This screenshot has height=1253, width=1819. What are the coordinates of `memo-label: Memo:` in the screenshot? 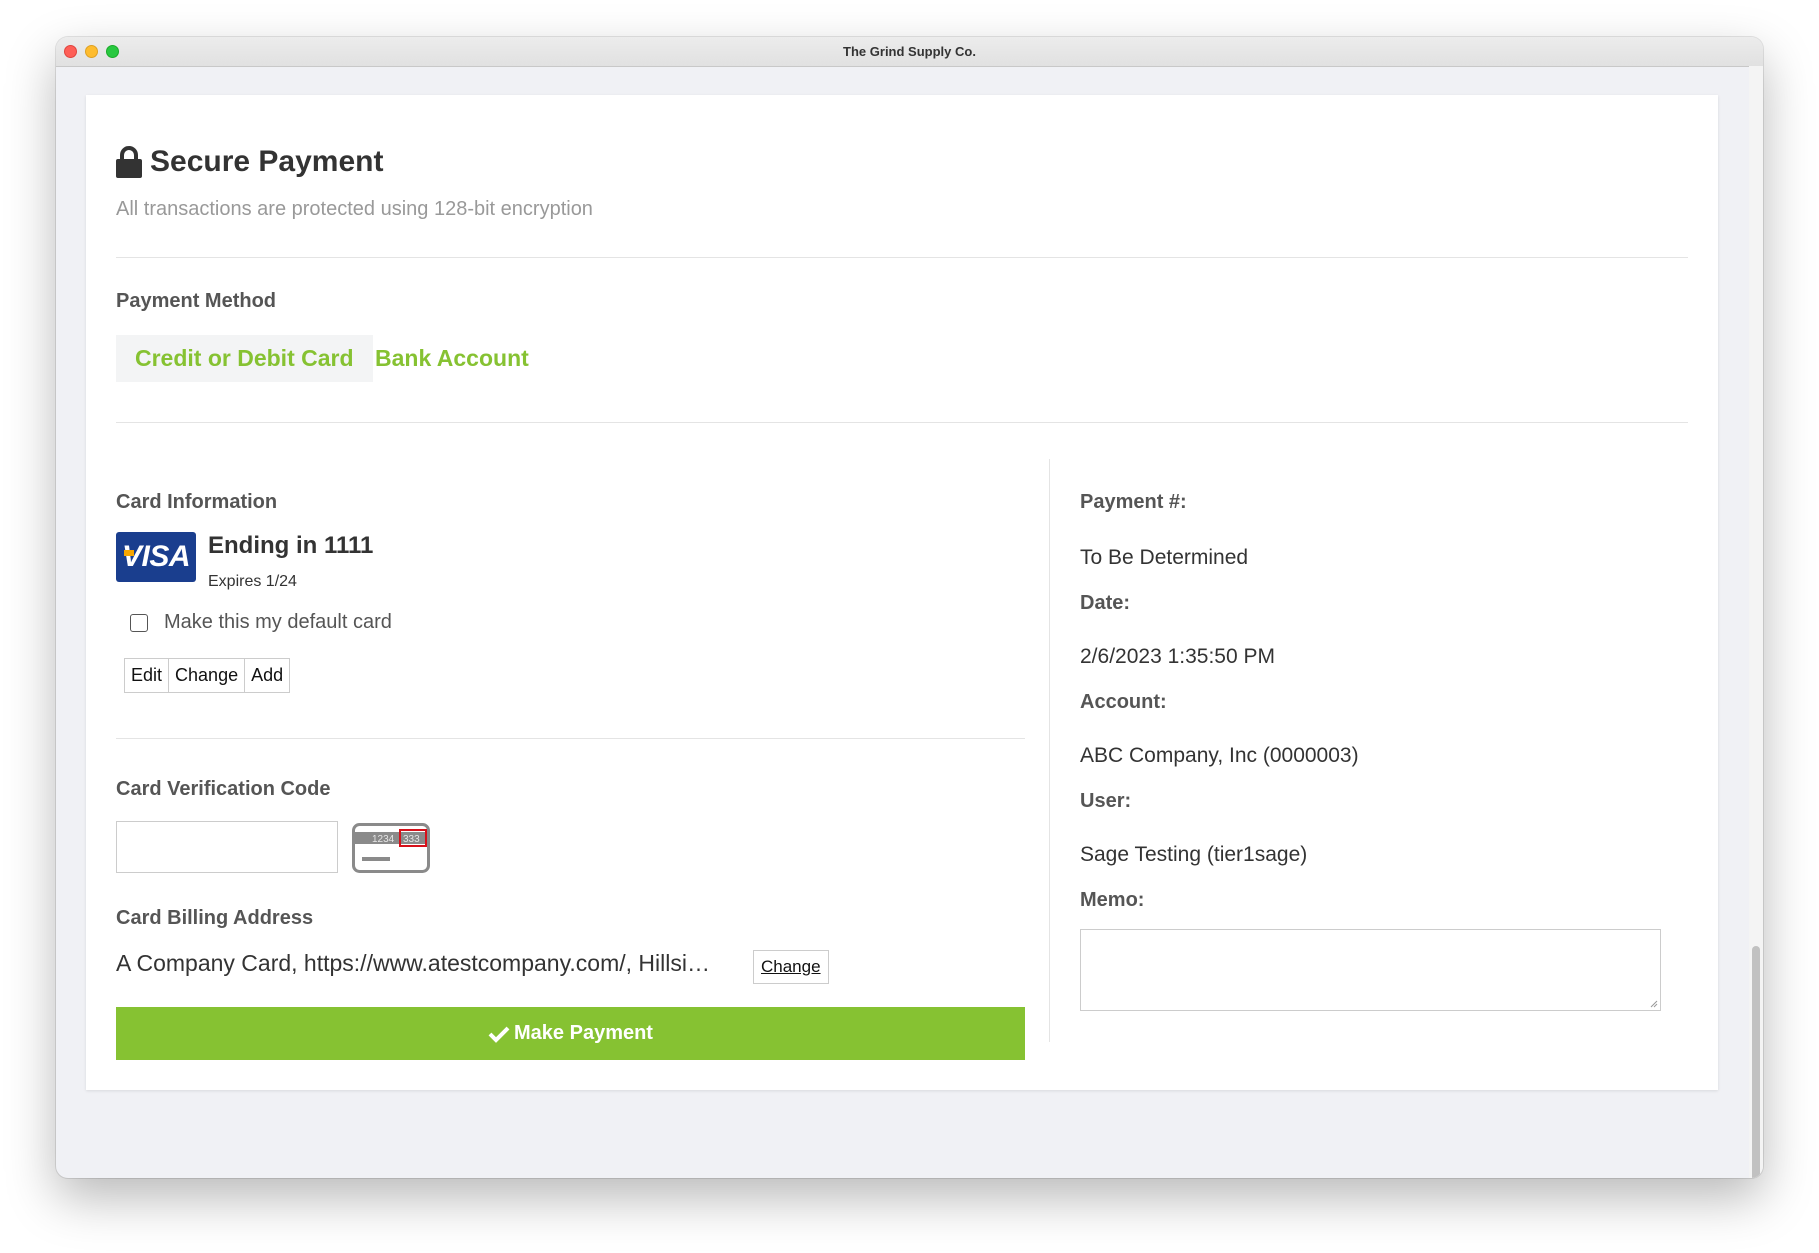 It's located at (1112, 900).